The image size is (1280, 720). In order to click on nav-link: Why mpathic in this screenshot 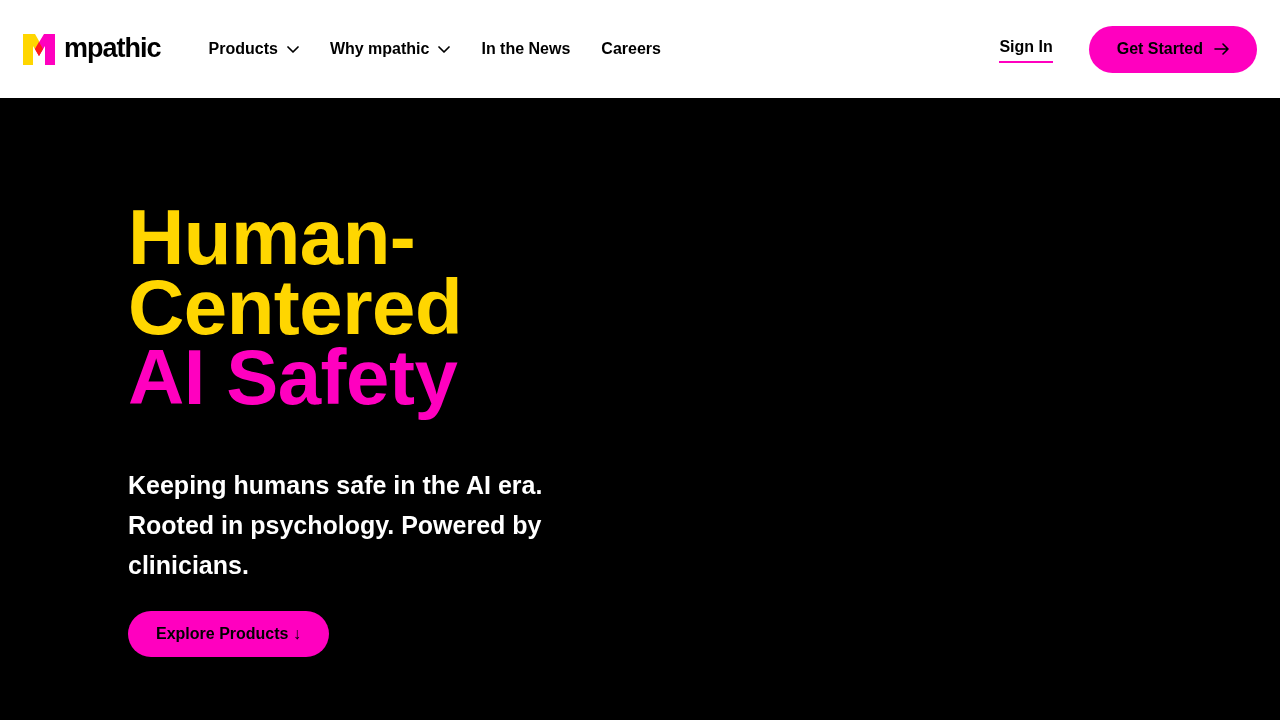, I will do `click(390, 49)`.